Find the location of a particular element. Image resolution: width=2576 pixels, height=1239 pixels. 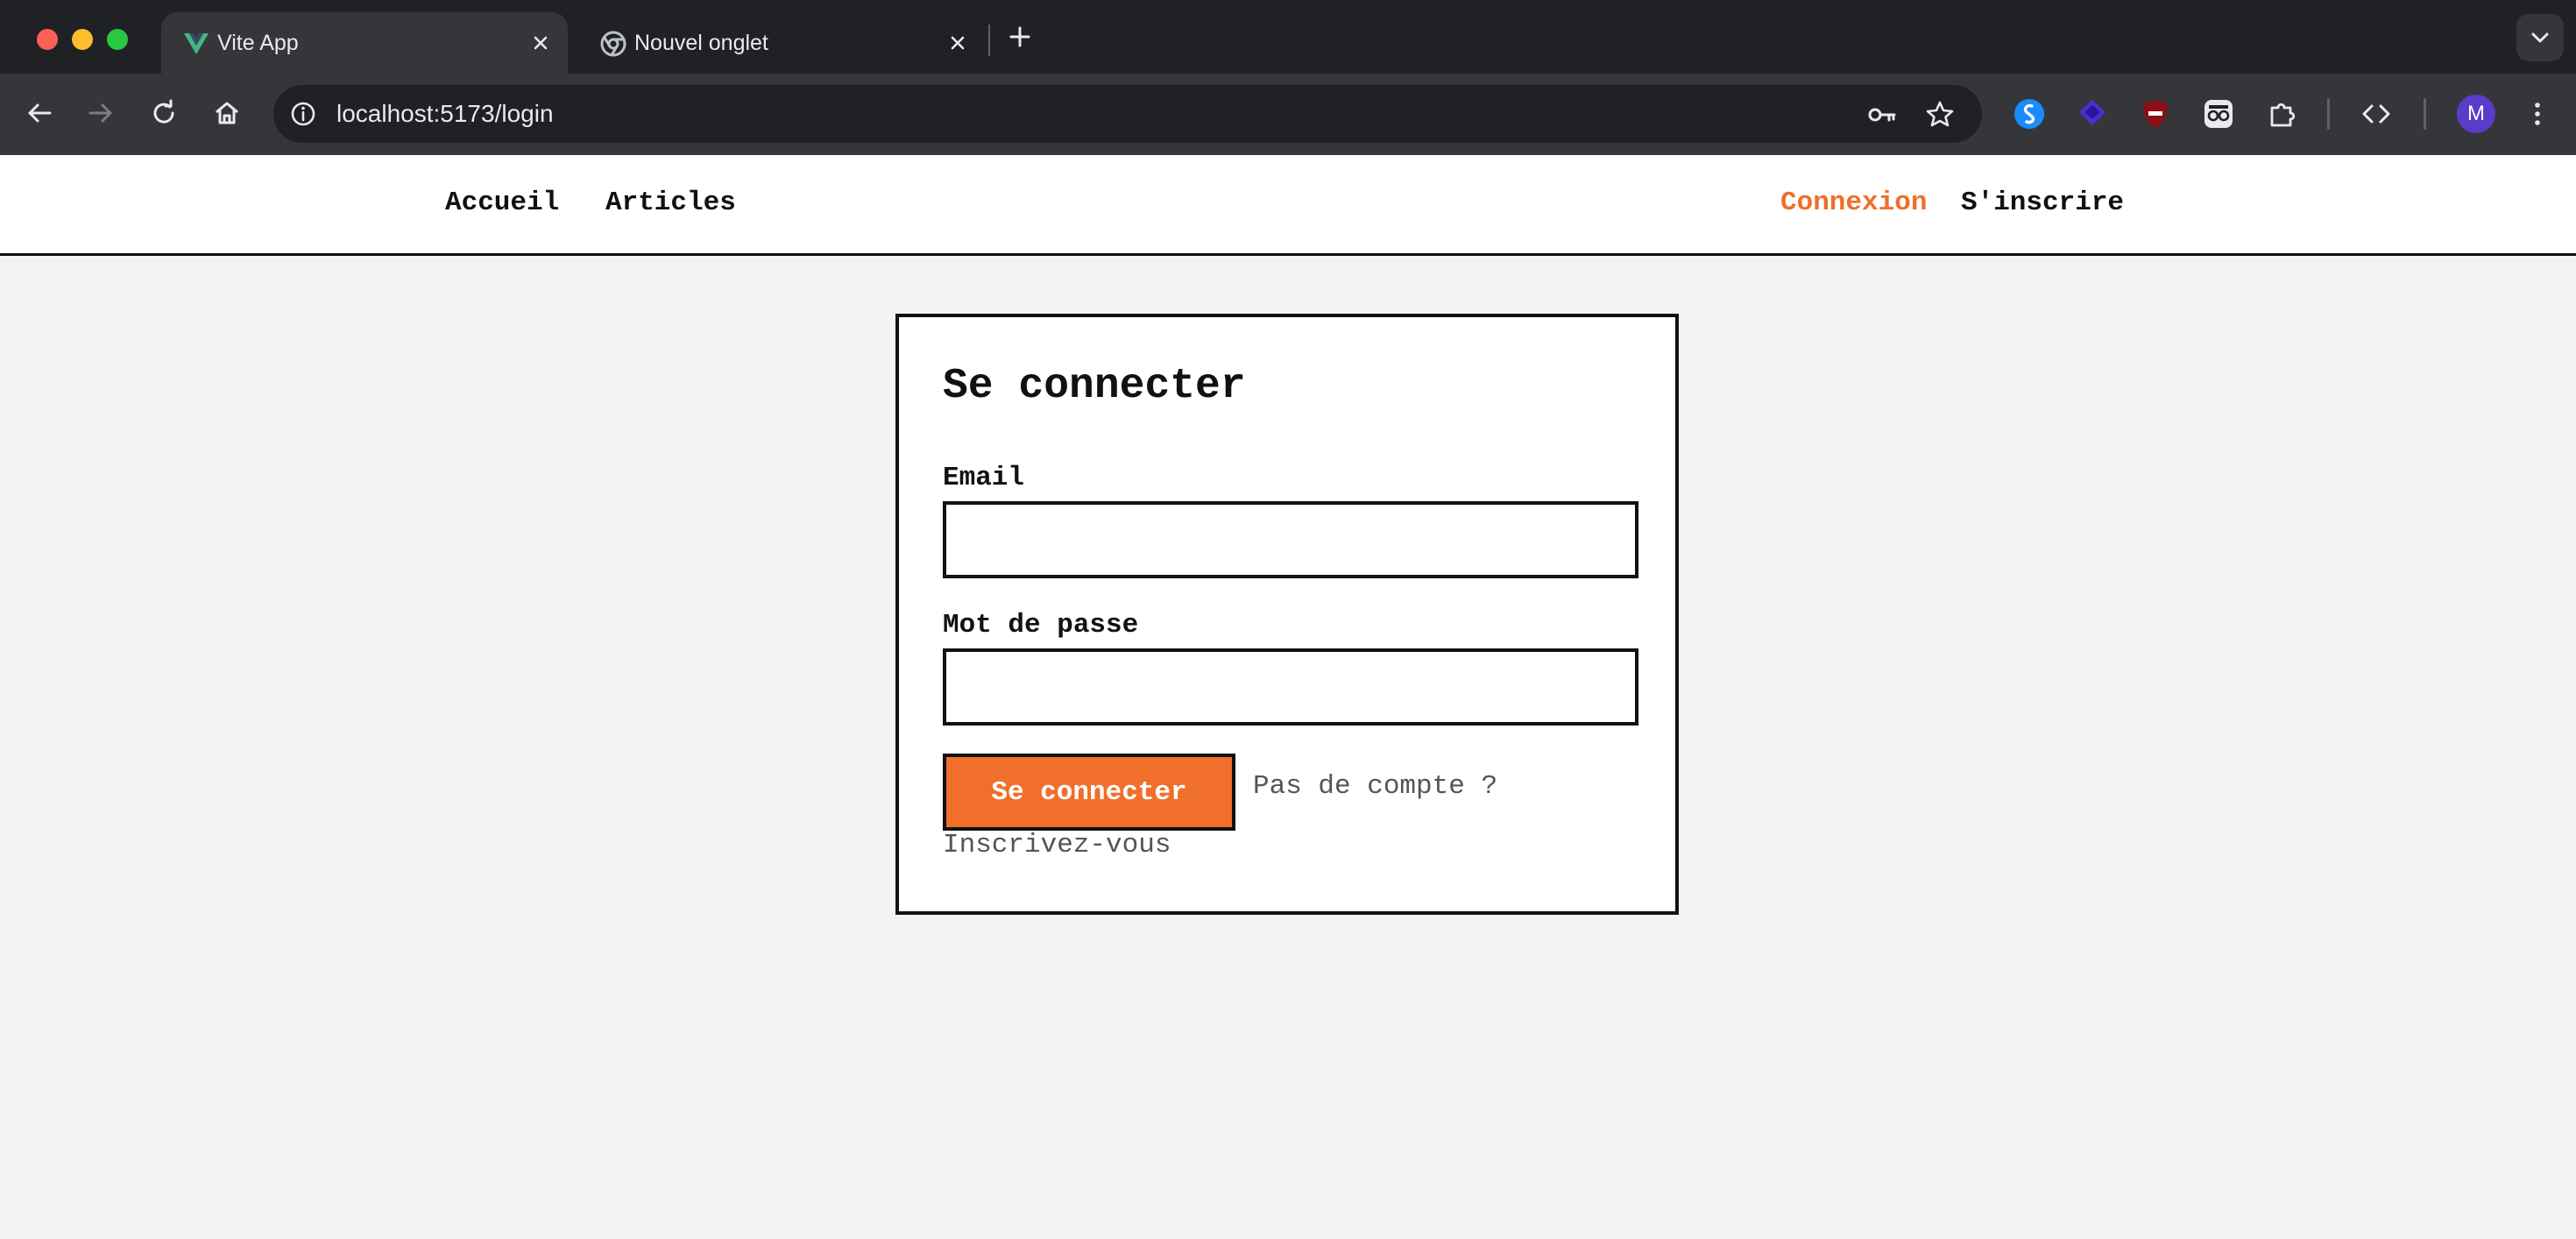

signup-link: Inscrivez-vous is located at coordinates (1057, 845).